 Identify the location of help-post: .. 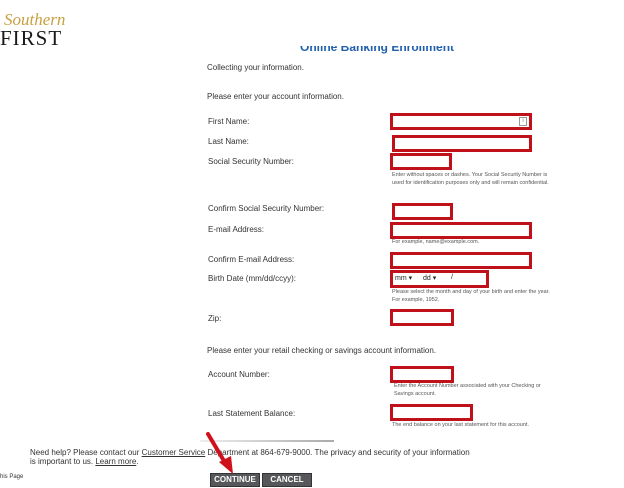
(137, 461).